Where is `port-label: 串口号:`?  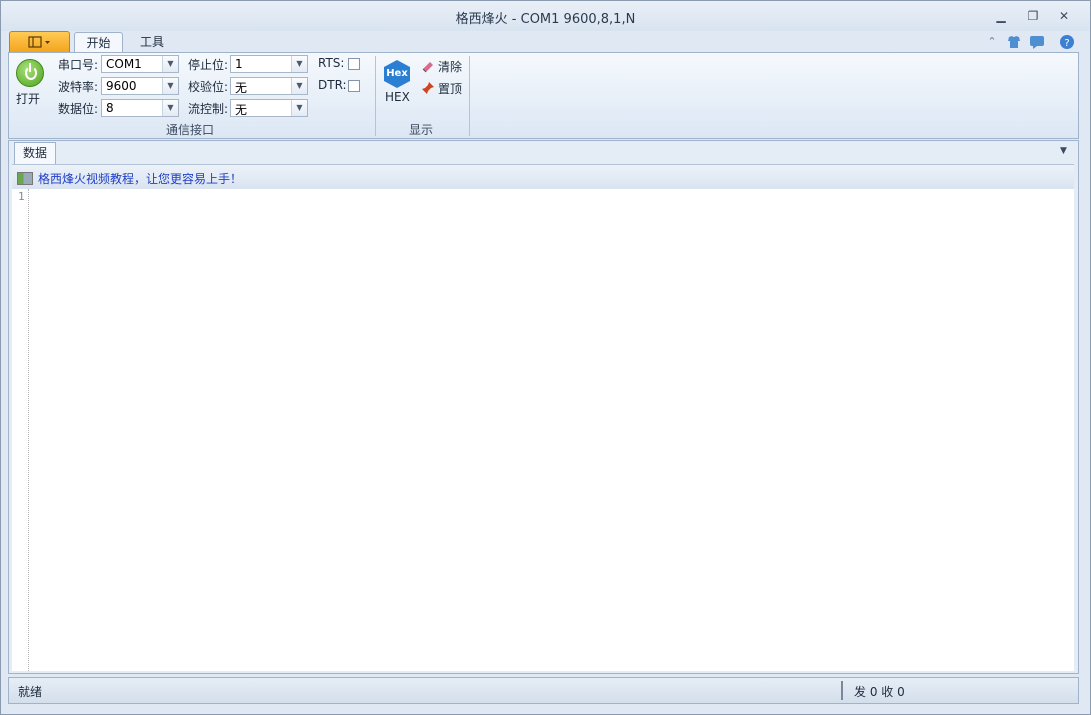
port-label: 串口号: is located at coordinates (78, 65).